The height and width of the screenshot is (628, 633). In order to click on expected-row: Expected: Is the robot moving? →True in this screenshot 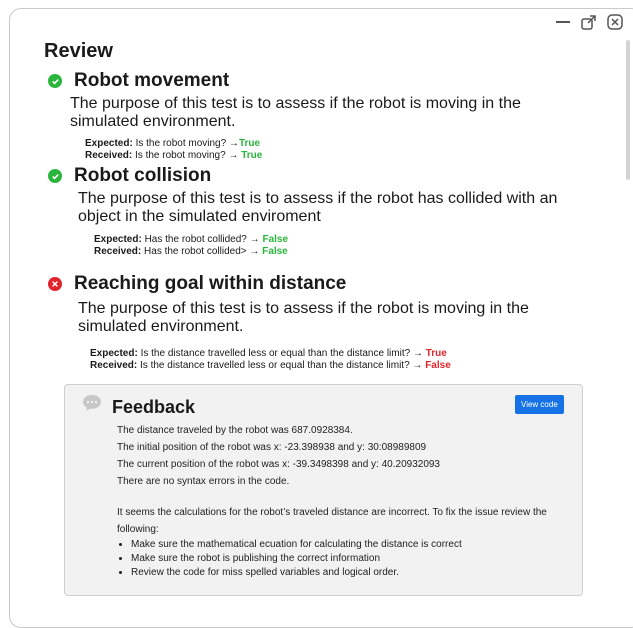, I will do `click(173, 144)`.